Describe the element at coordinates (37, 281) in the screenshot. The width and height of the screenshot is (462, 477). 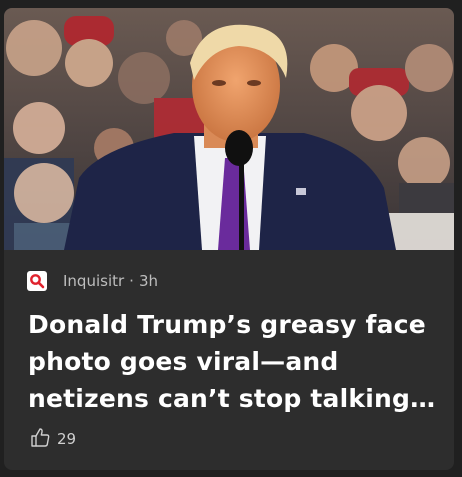
I see `magnifier-logo-icon` at that location.